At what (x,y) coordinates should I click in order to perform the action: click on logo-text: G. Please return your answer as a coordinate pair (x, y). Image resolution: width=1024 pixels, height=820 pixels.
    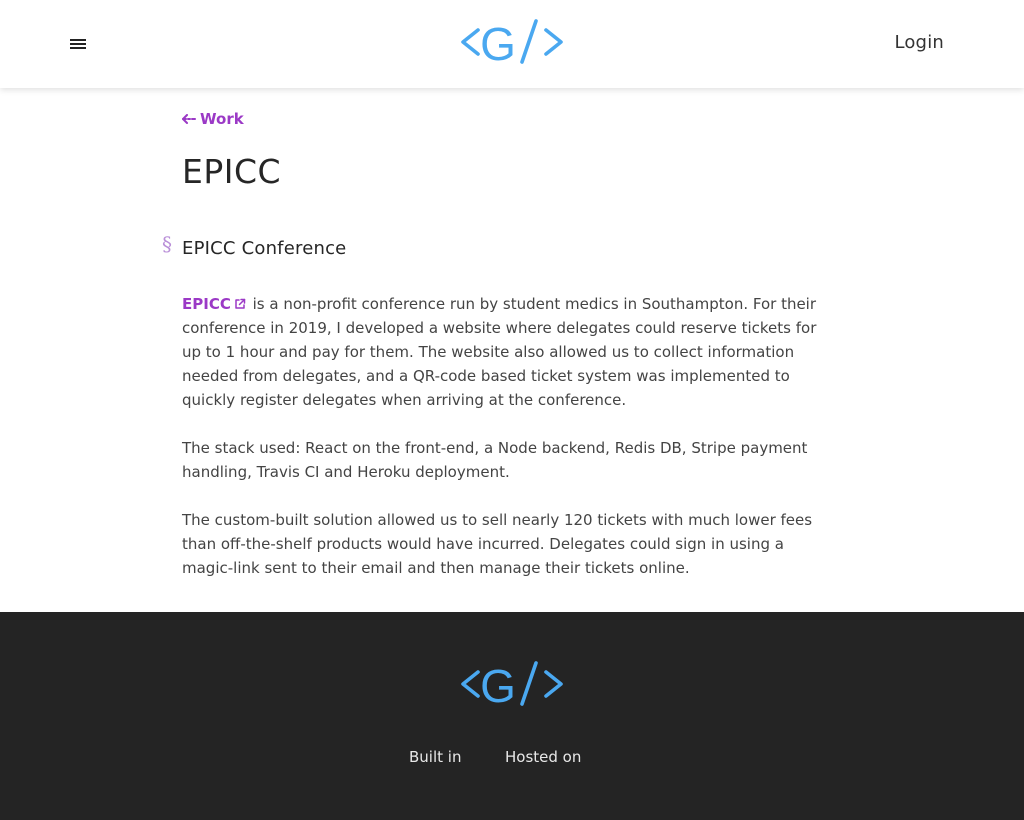
    Looking at the image, I should click on (498, 43).